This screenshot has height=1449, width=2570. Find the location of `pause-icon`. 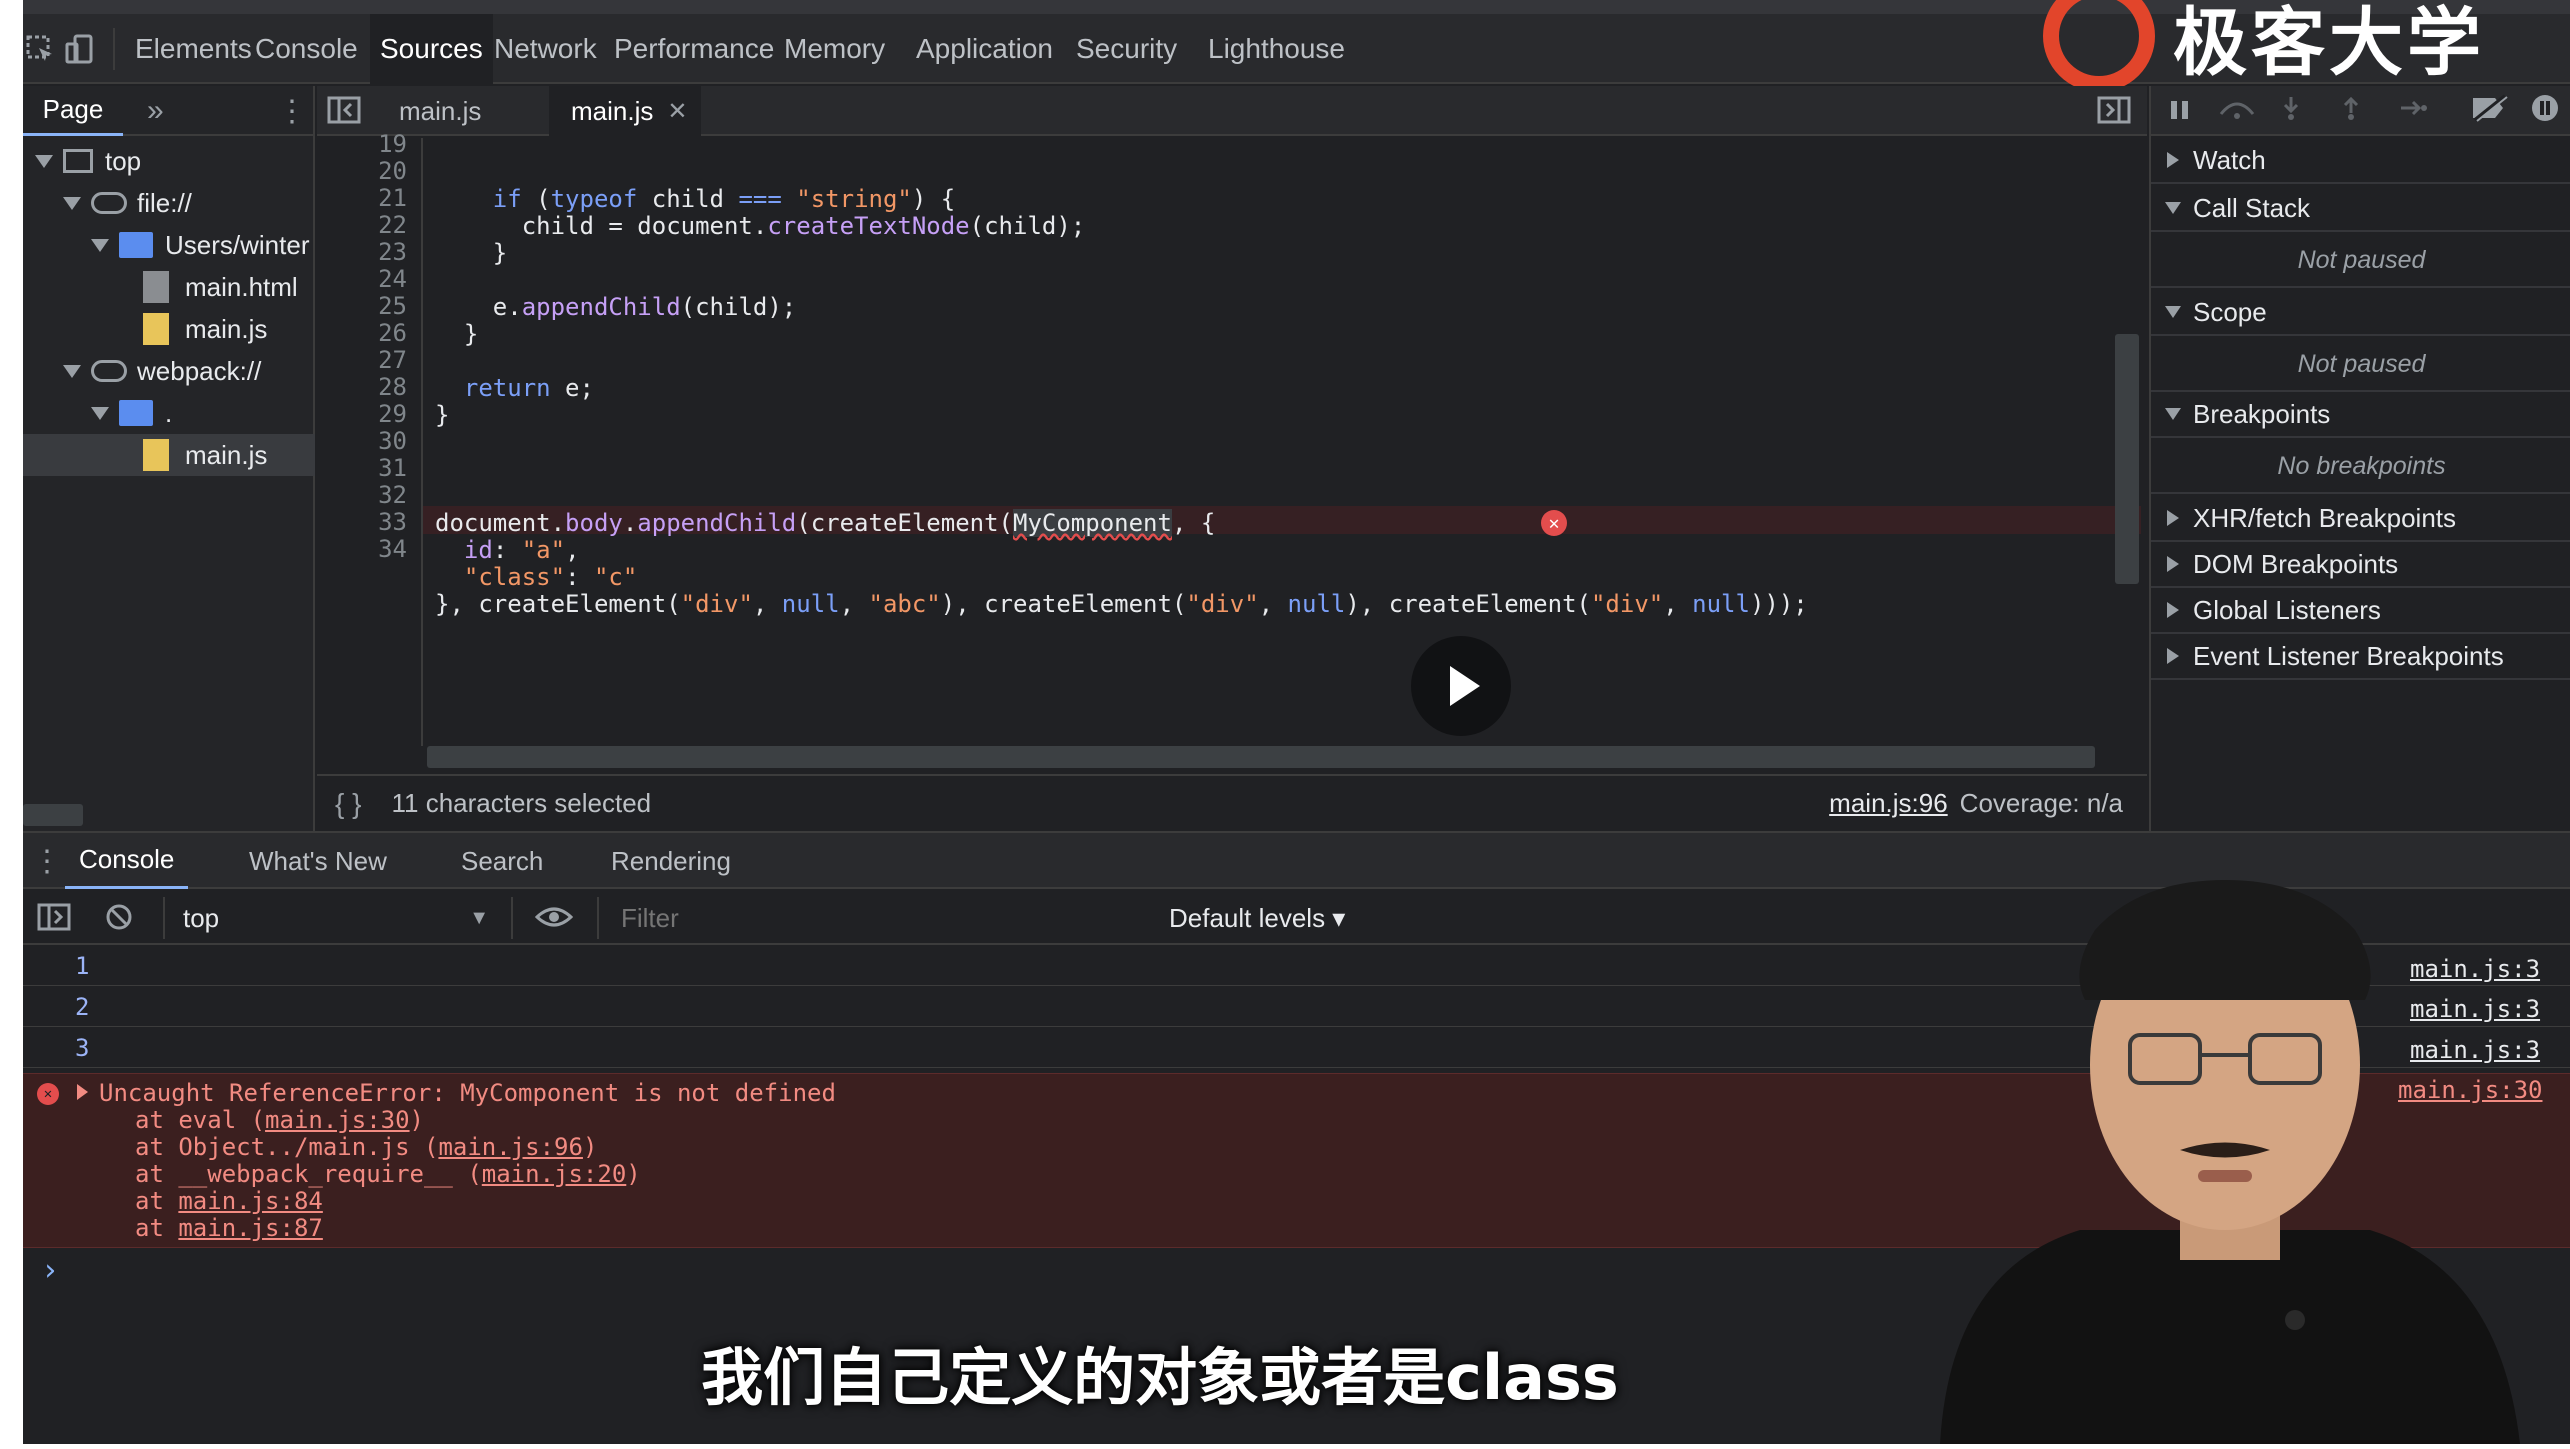

pause-icon is located at coordinates (2180, 110).